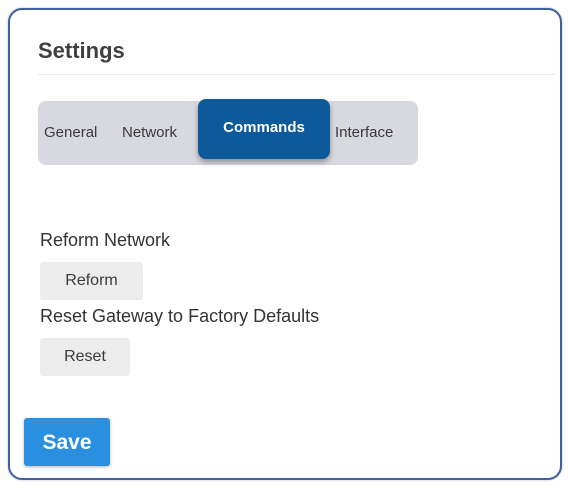 The height and width of the screenshot is (486, 569). Describe the element at coordinates (364, 133) in the screenshot. I see `tab-interface: Interface` at that location.